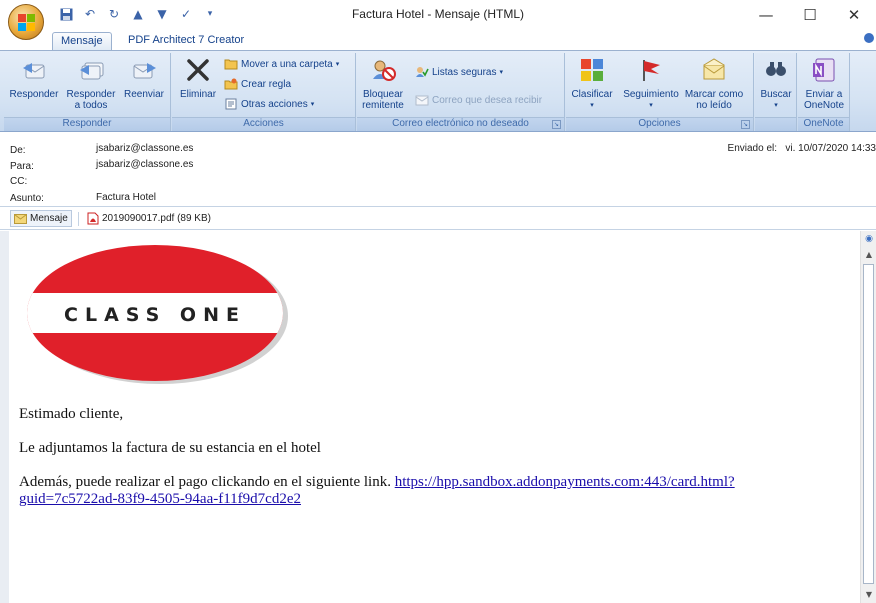 The image size is (876, 603). Describe the element at coordinates (868, 424) in the screenshot. I see `scrollbar-thumb` at that location.